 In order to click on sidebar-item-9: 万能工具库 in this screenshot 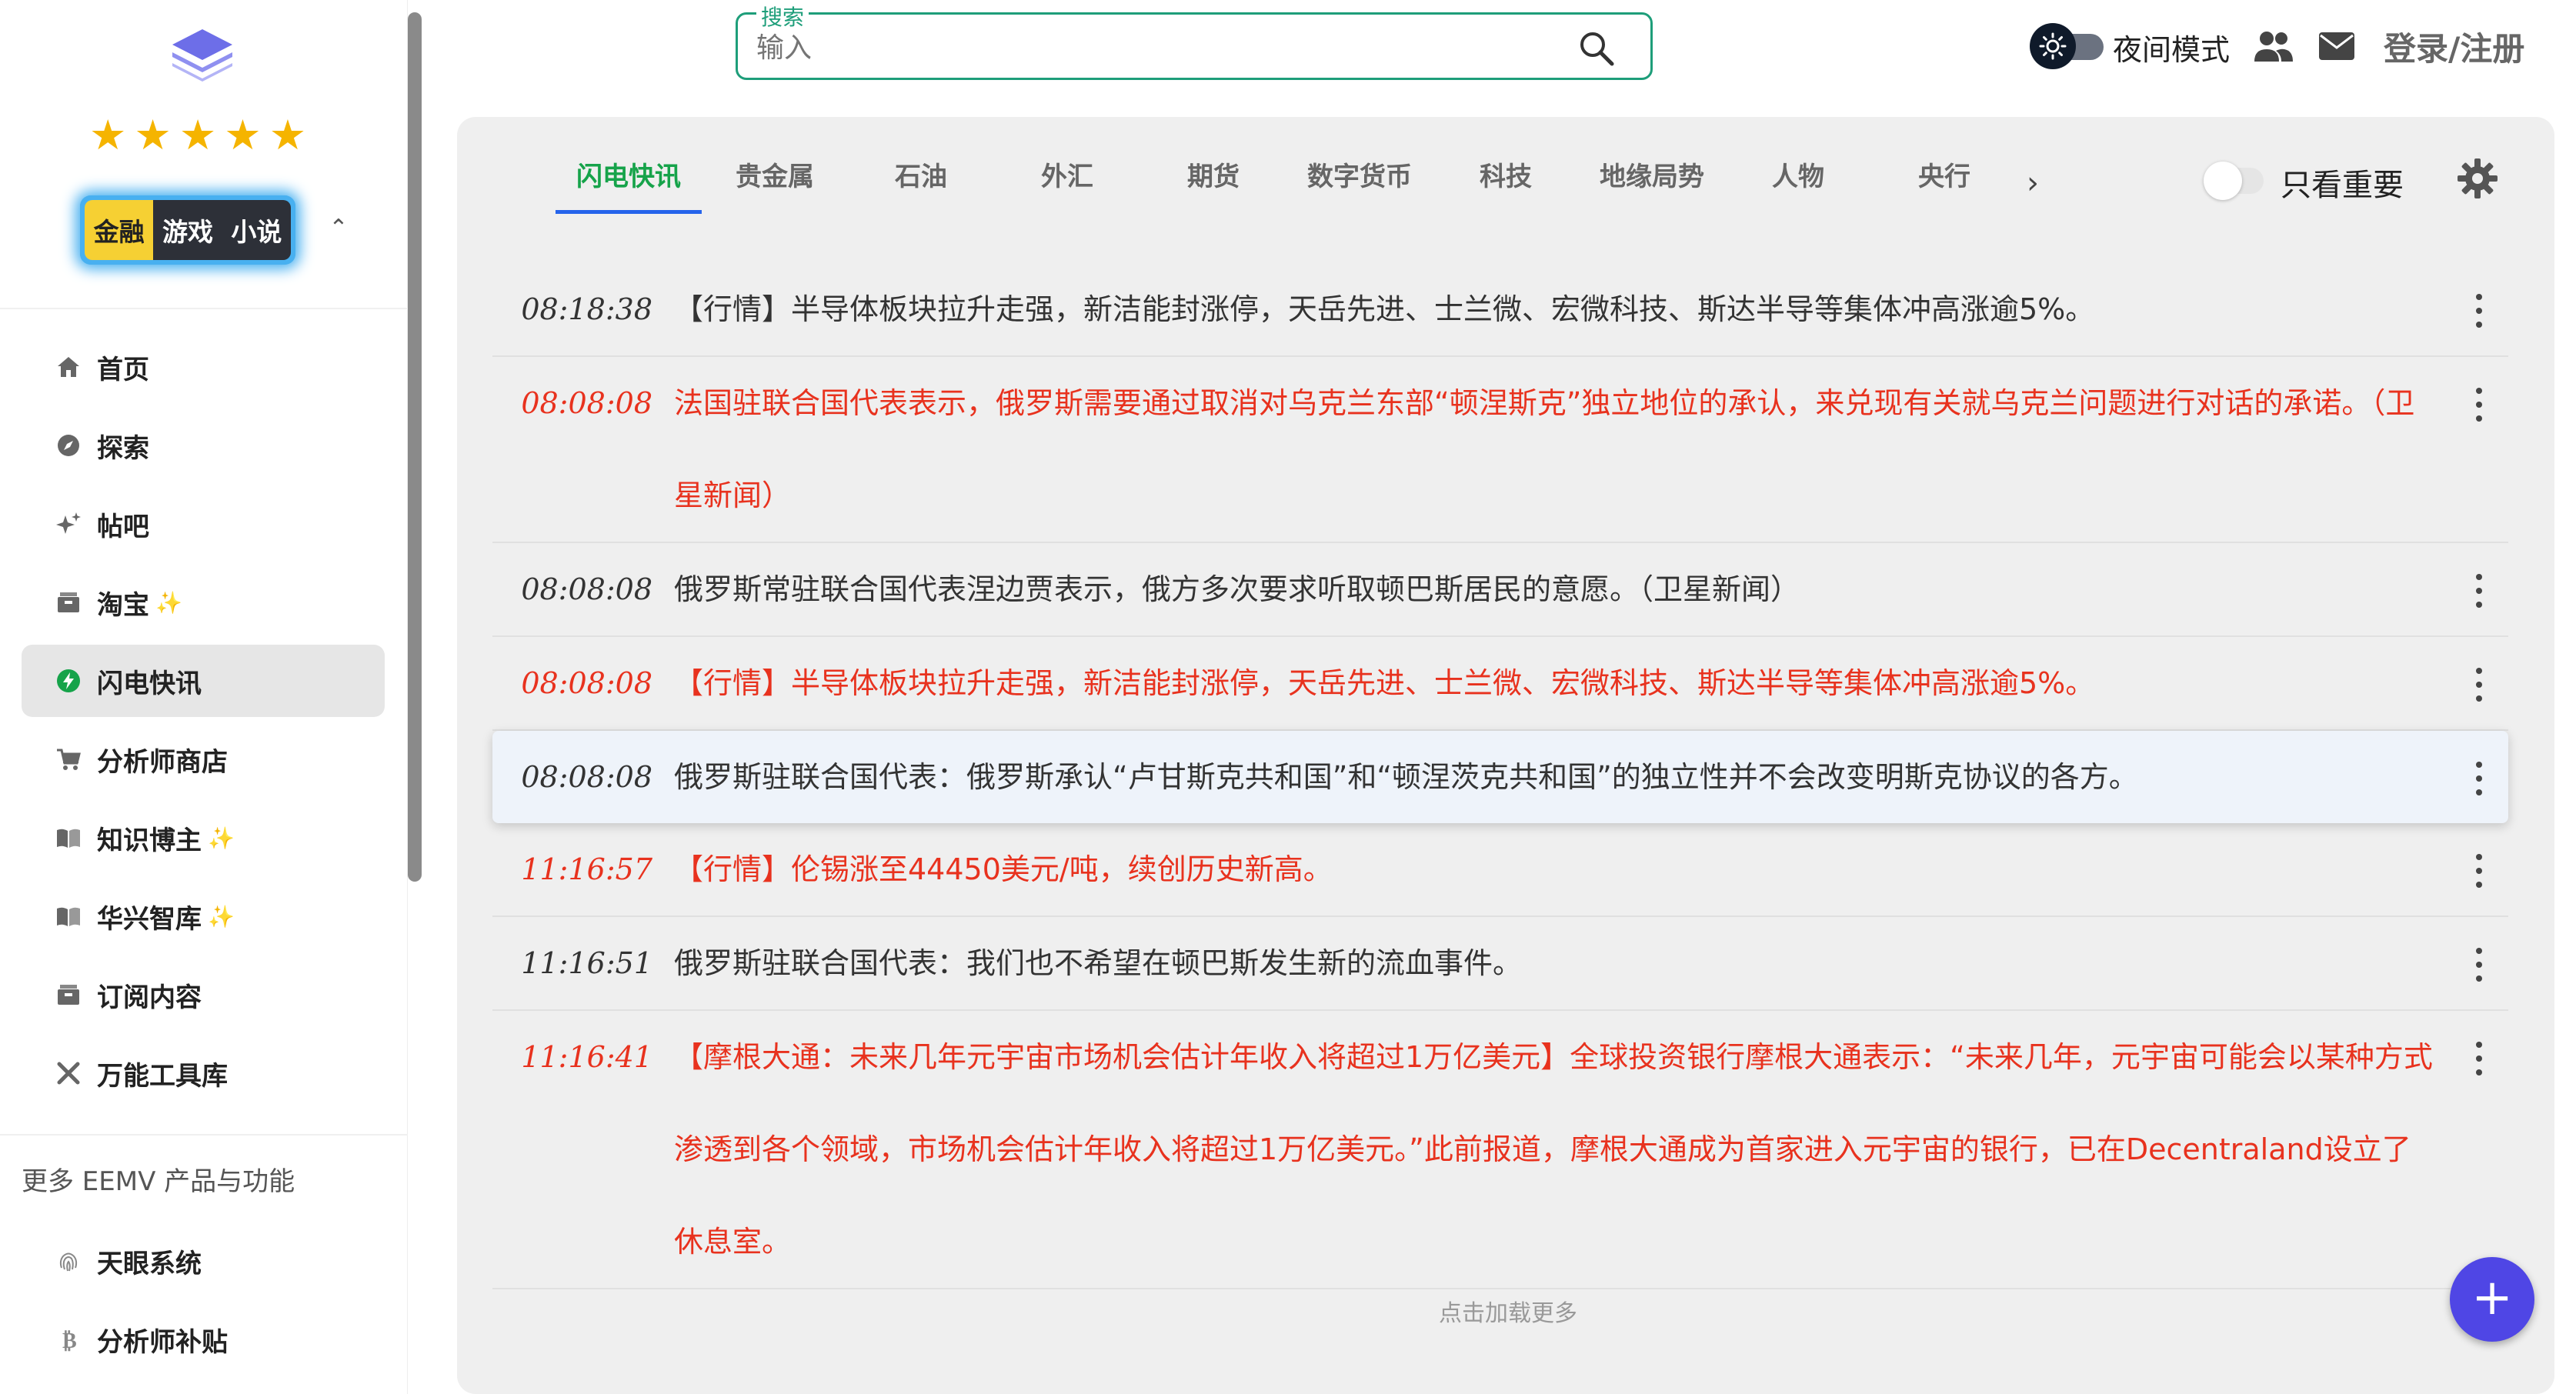, I will do `click(203, 1073)`.